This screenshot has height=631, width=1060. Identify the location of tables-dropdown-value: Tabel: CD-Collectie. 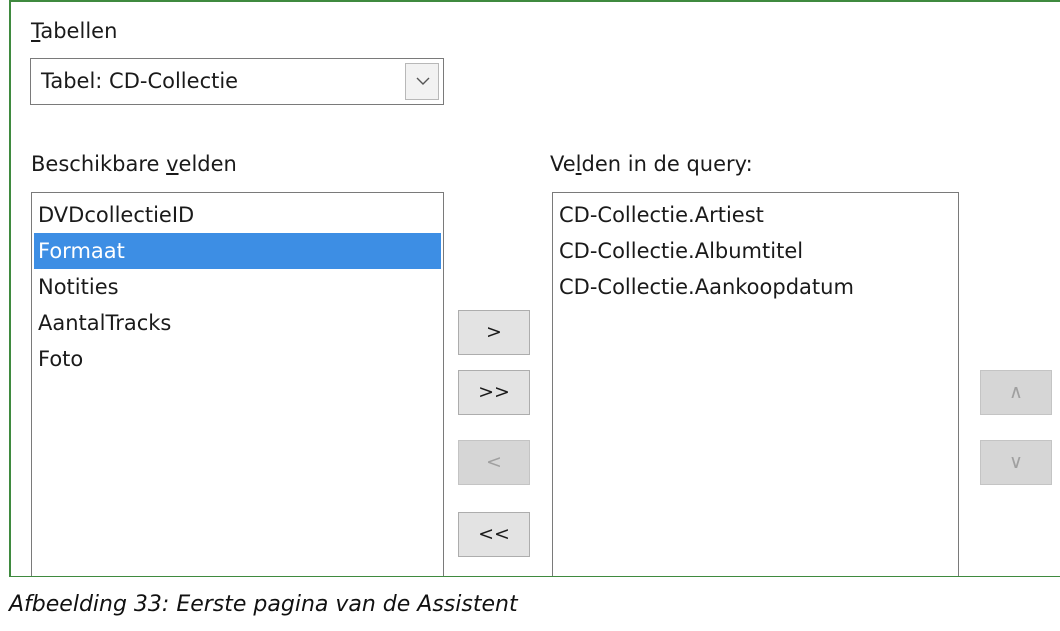
(140, 81).